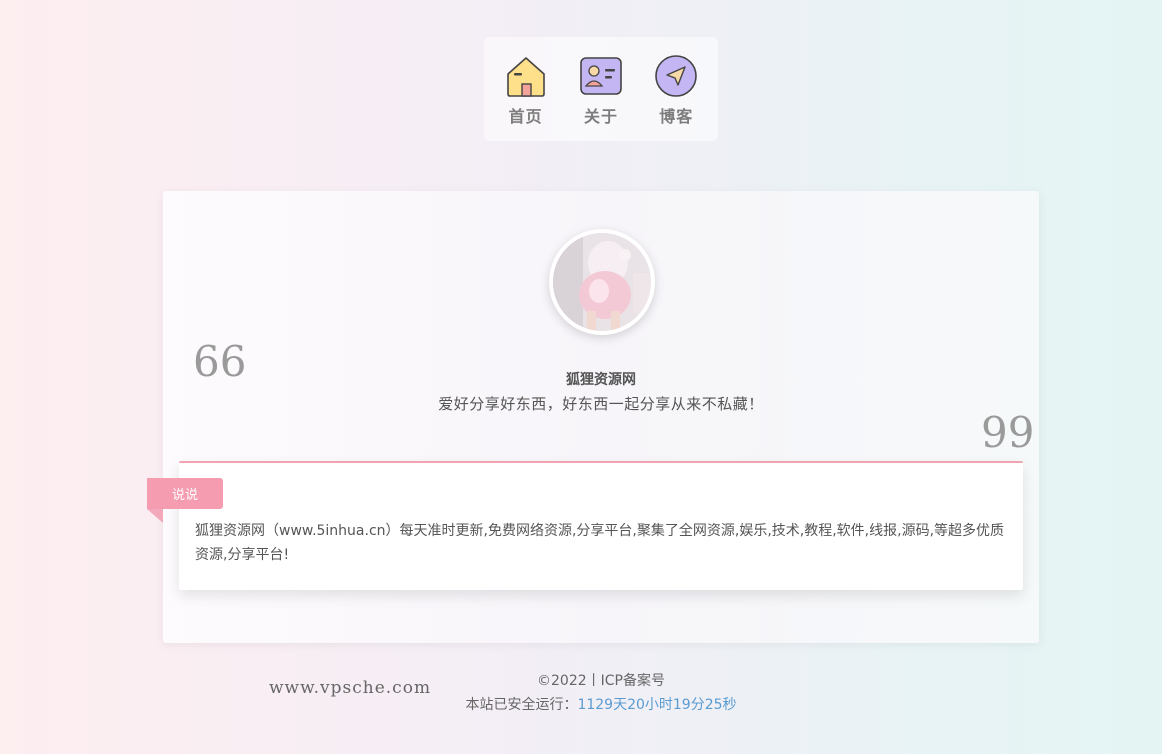  What do you see at coordinates (601, 404) in the screenshot?
I see `site-motto: 爱好分享好东西，好东西一起分享从来不私藏！` at bounding box center [601, 404].